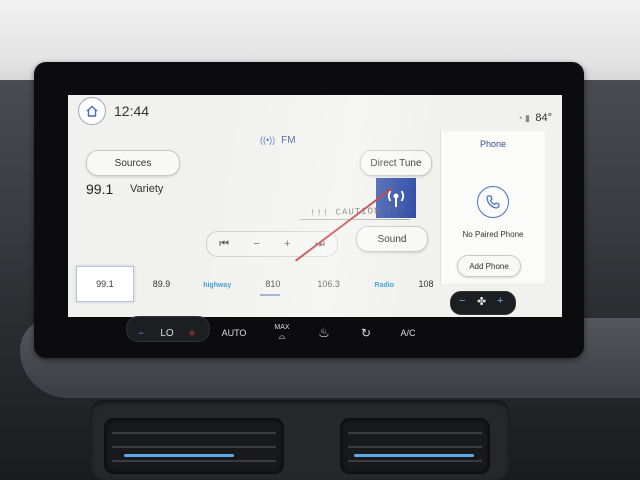  Describe the element at coordinates (315, 111) in the screenshot. I see `status-bar: 12:44 ◔ ▮ 84°` at that location.